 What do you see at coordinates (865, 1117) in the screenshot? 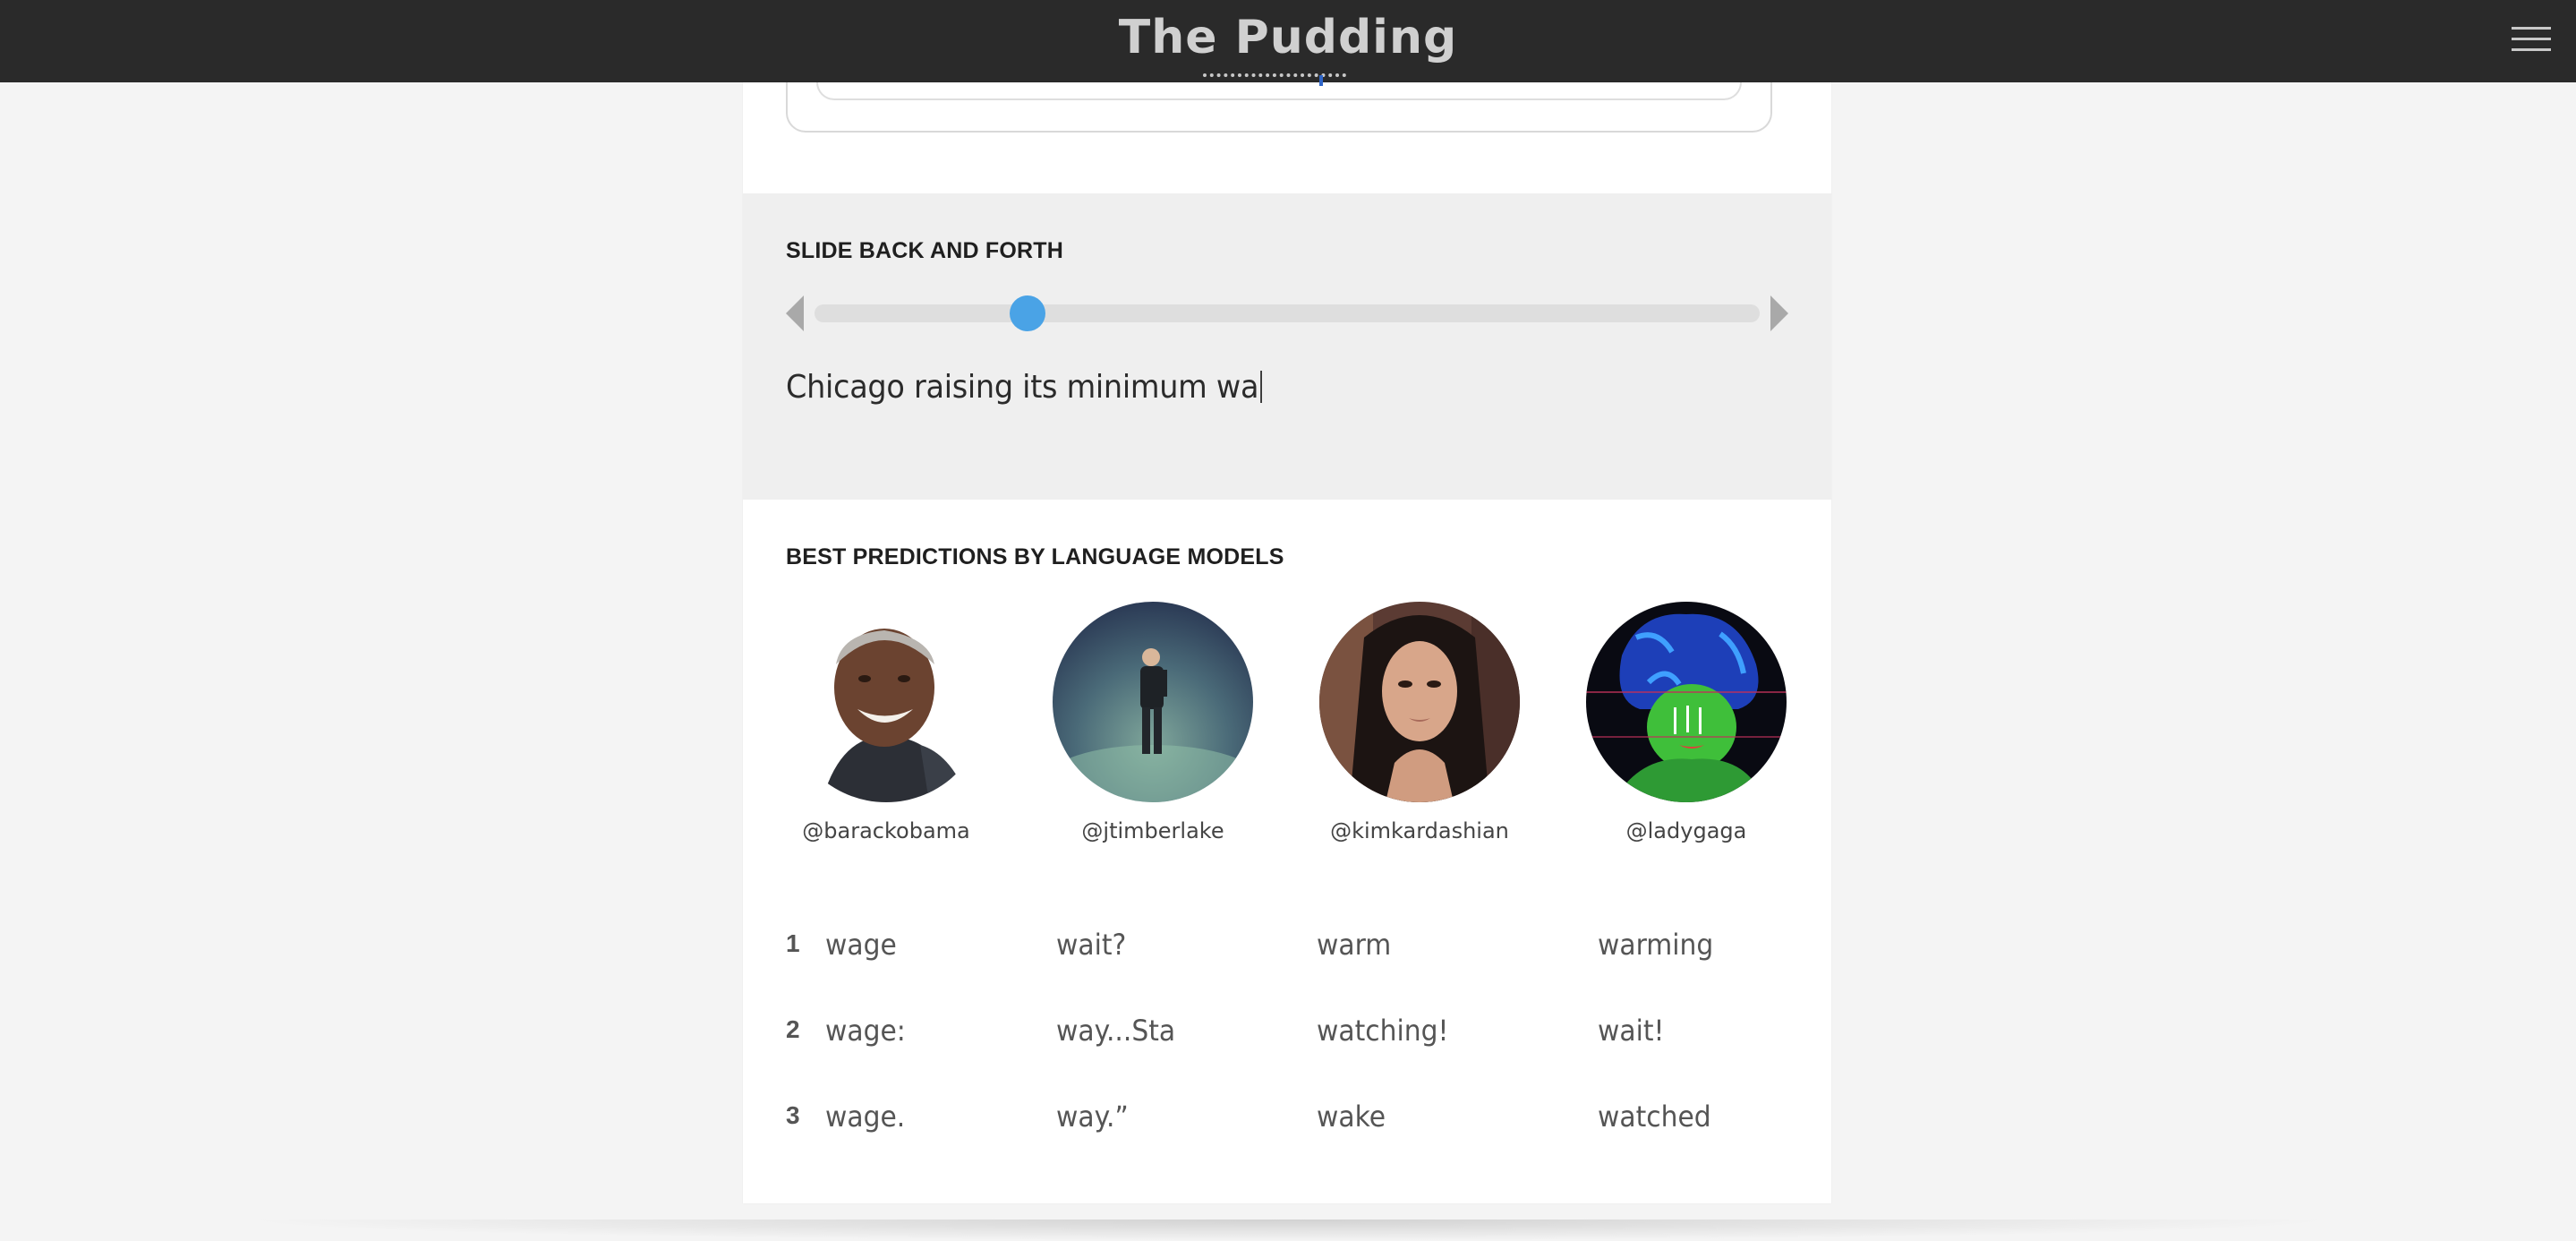
I see `prediction-word: wage.` at bounding box center [865, 1117].